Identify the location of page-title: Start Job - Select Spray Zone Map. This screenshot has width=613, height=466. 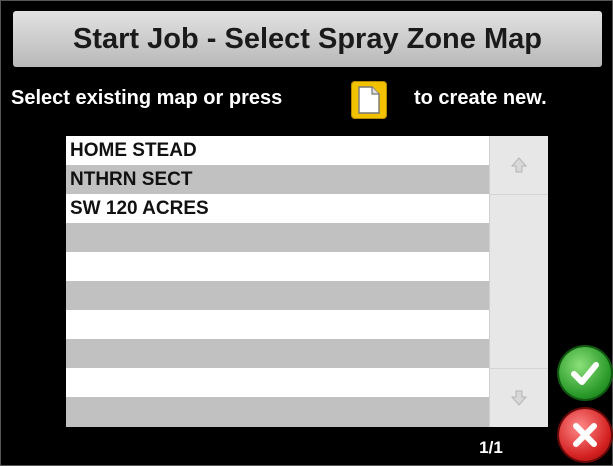
(307, 39).